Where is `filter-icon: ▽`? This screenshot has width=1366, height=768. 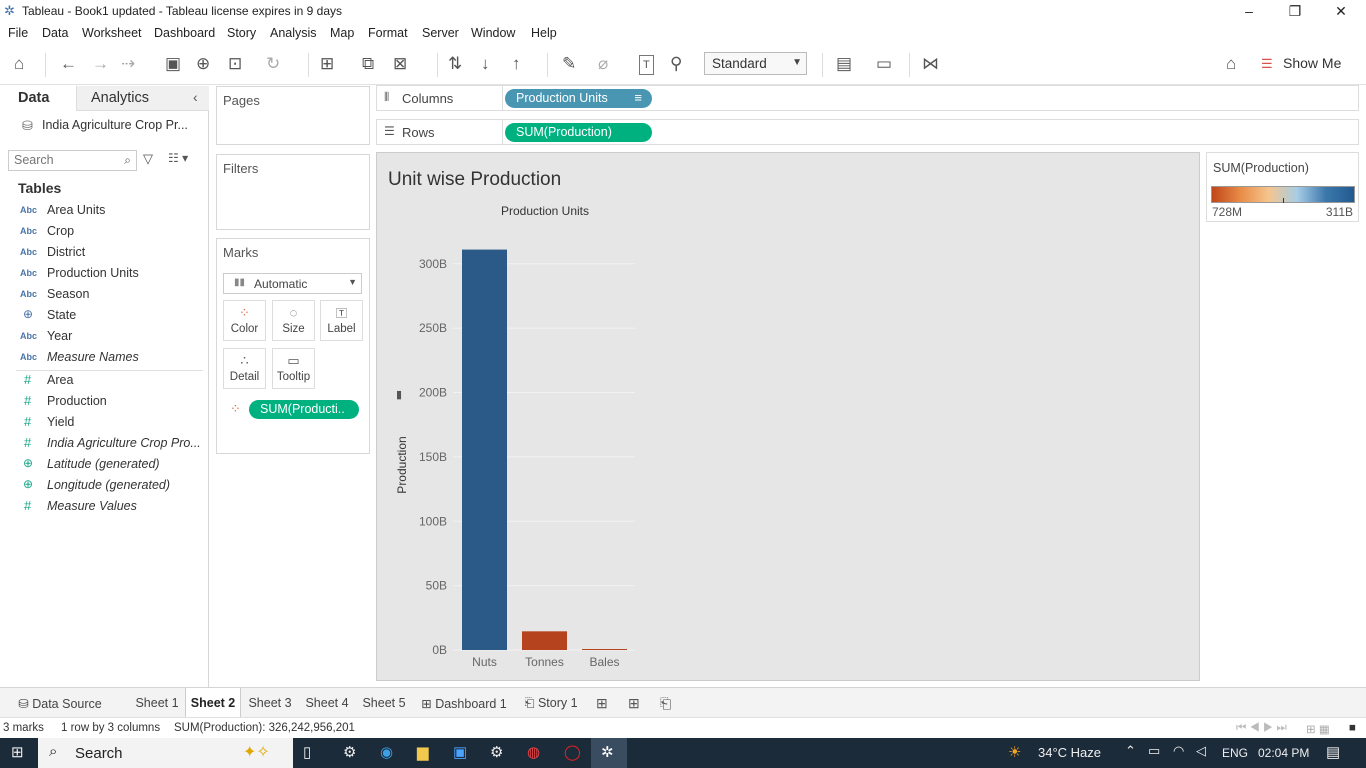 filter-icon: ▽ is located at coordinates (148, 159).